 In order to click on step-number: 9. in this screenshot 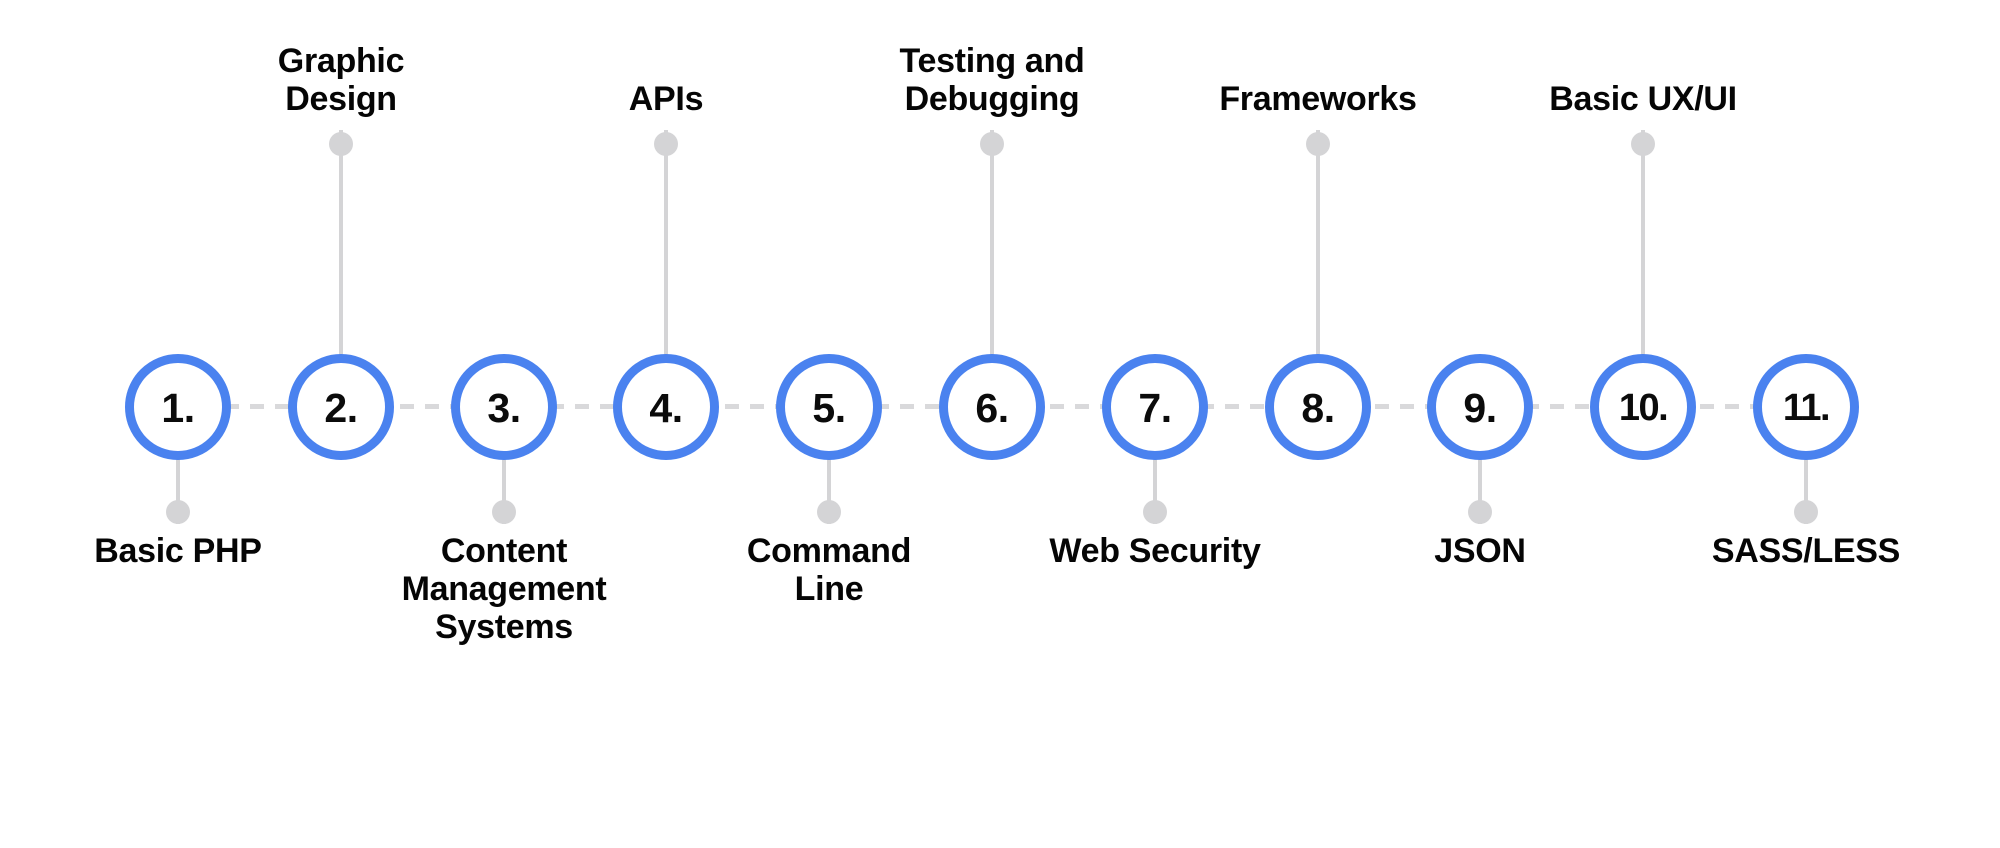, I will do `click(1480, 407)`.